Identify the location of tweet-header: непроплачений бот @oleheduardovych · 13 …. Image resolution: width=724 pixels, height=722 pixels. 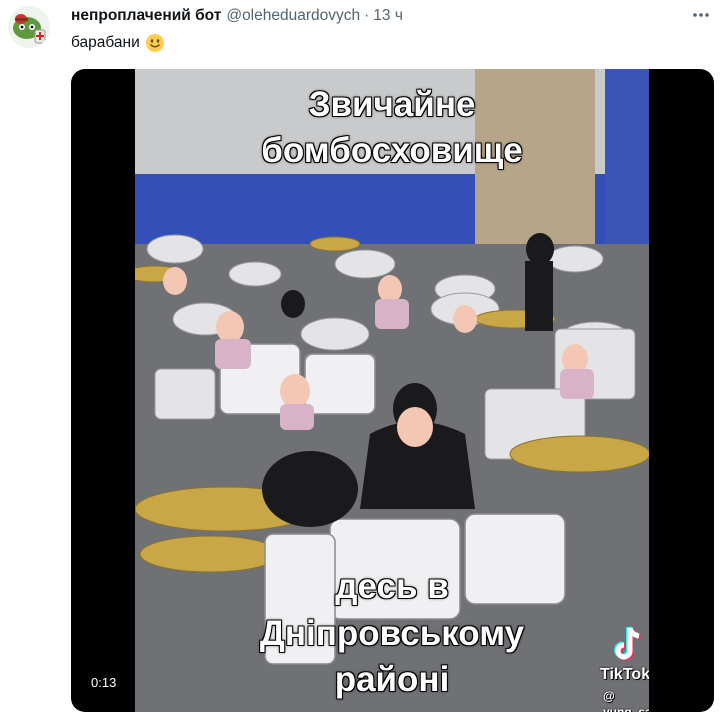
(237, 16).